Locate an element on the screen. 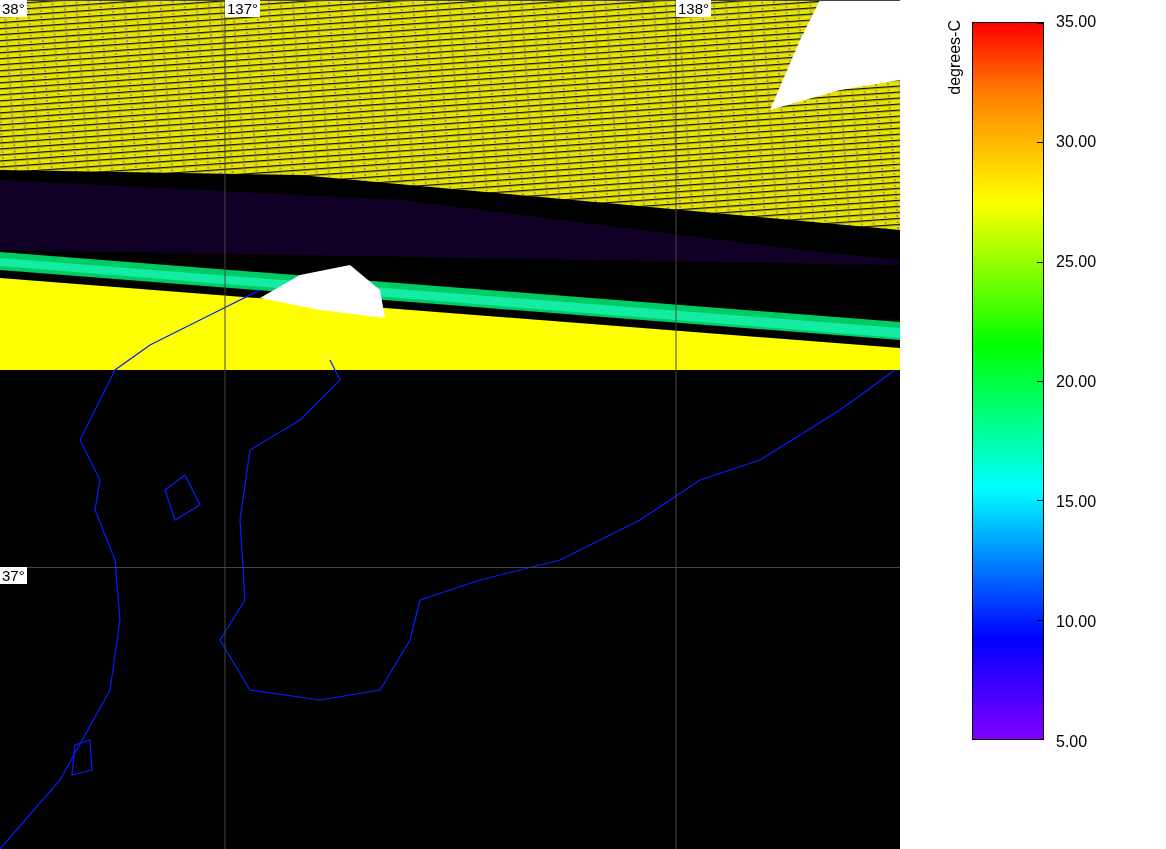 This screenshot has height=849, width=1166. tick-label: 20.00 is located at coordinates (1076, 382).